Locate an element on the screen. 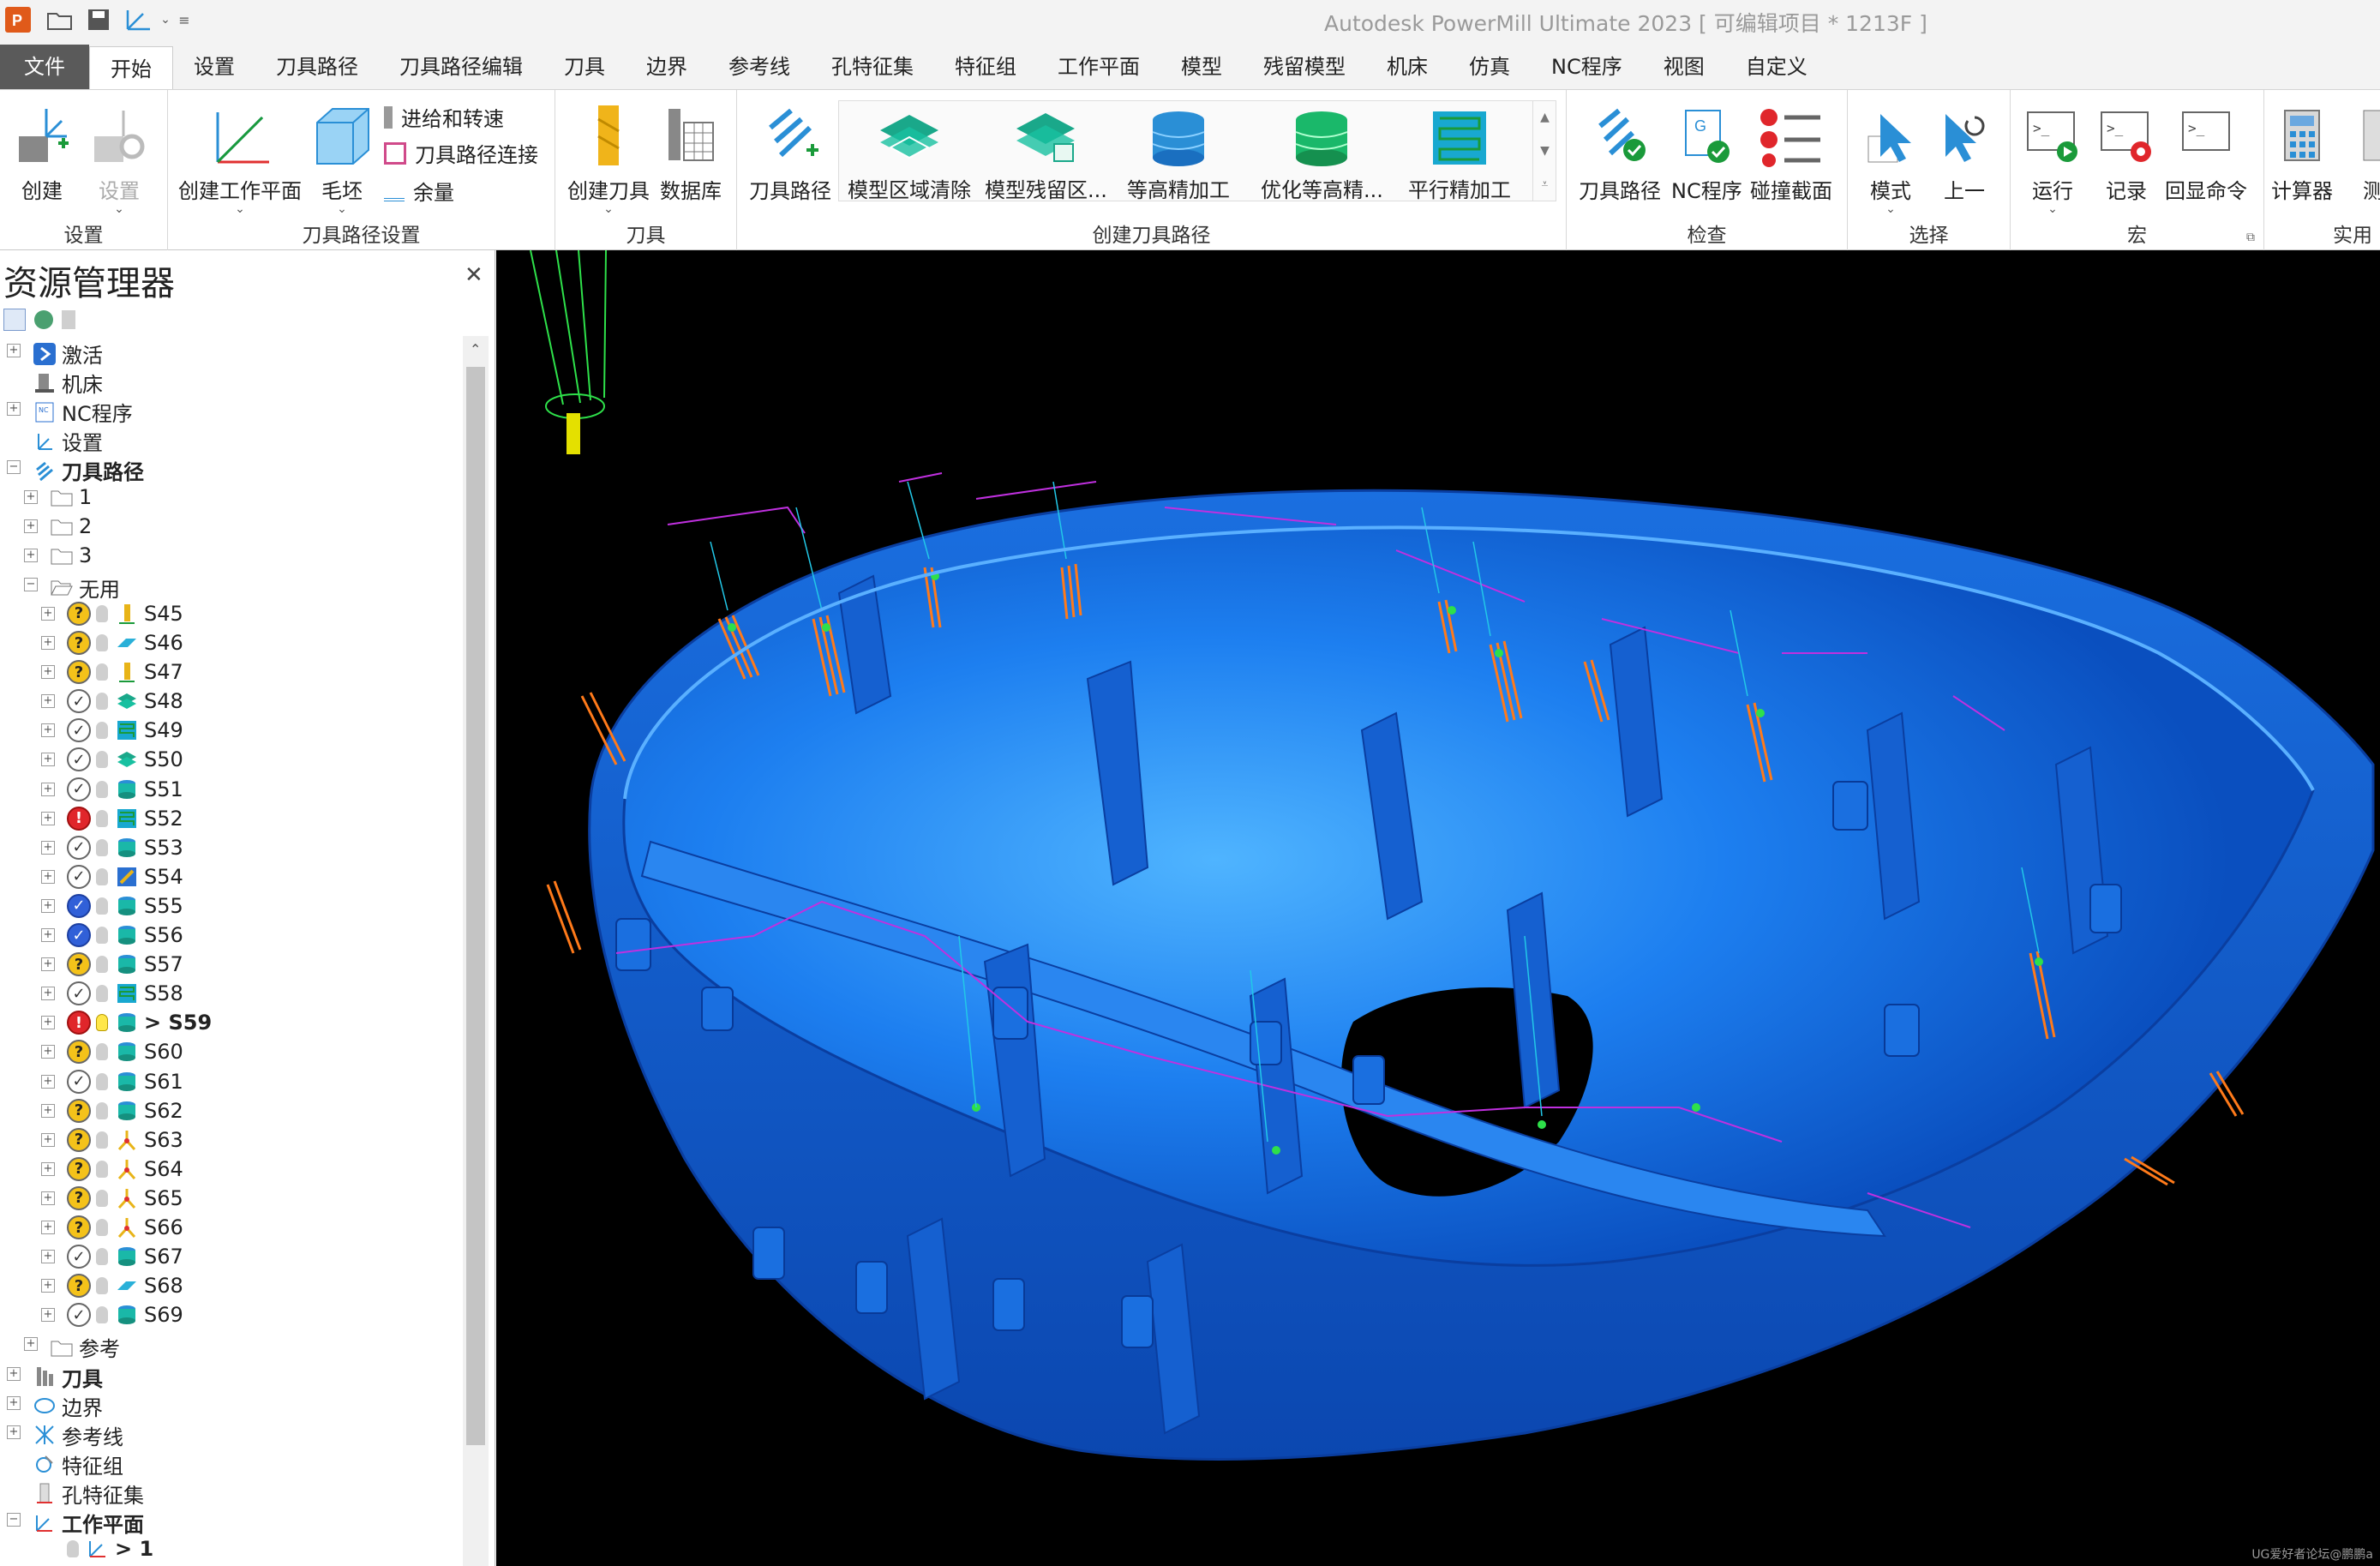  collision-section-button: 碰撞截面 is located at coordinates (1791, 151).